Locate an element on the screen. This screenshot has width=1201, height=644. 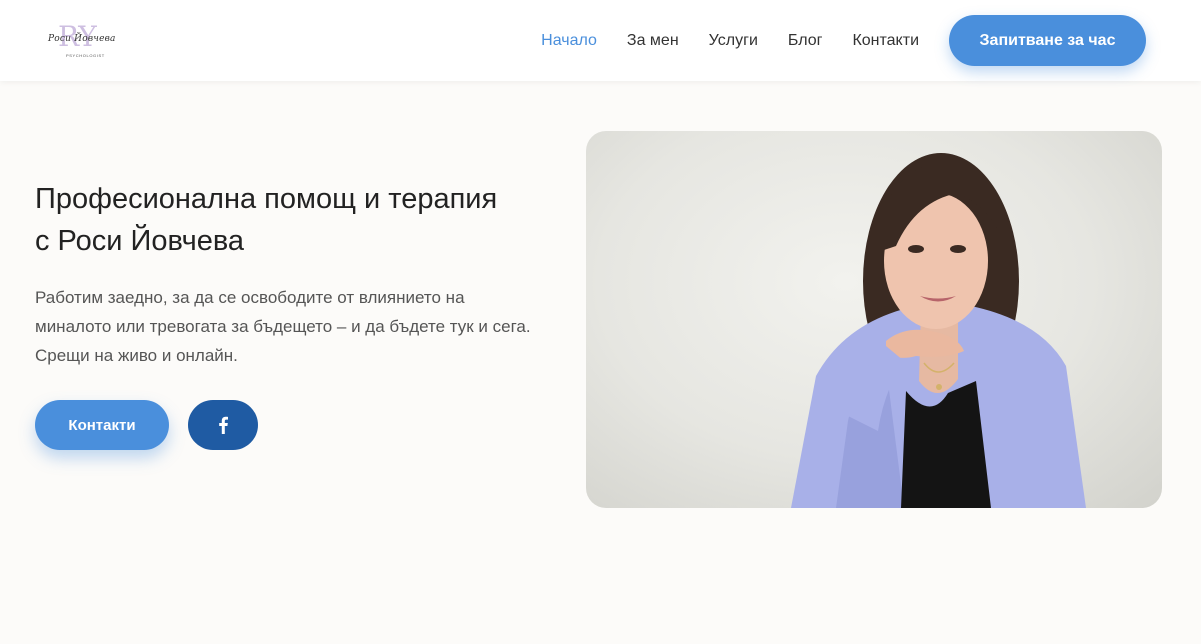
nav-item-home: Начало is located at coordinates (569, 41).